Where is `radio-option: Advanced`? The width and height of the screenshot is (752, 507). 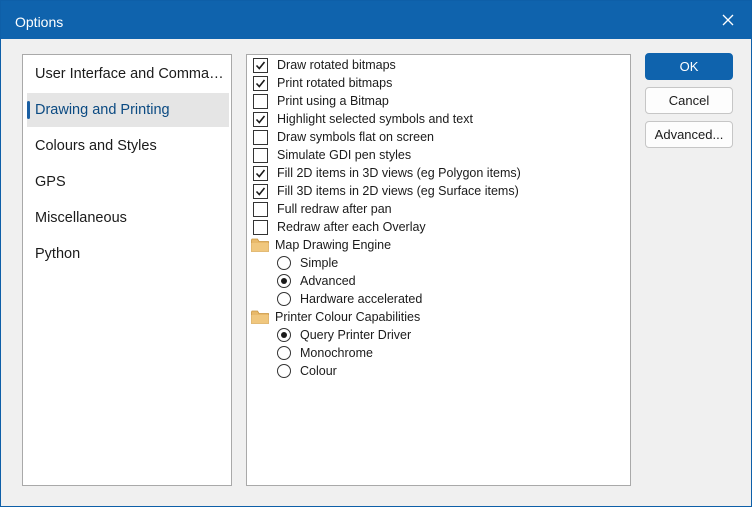
radio-option: Advanced is located at coordinates (316, 281).